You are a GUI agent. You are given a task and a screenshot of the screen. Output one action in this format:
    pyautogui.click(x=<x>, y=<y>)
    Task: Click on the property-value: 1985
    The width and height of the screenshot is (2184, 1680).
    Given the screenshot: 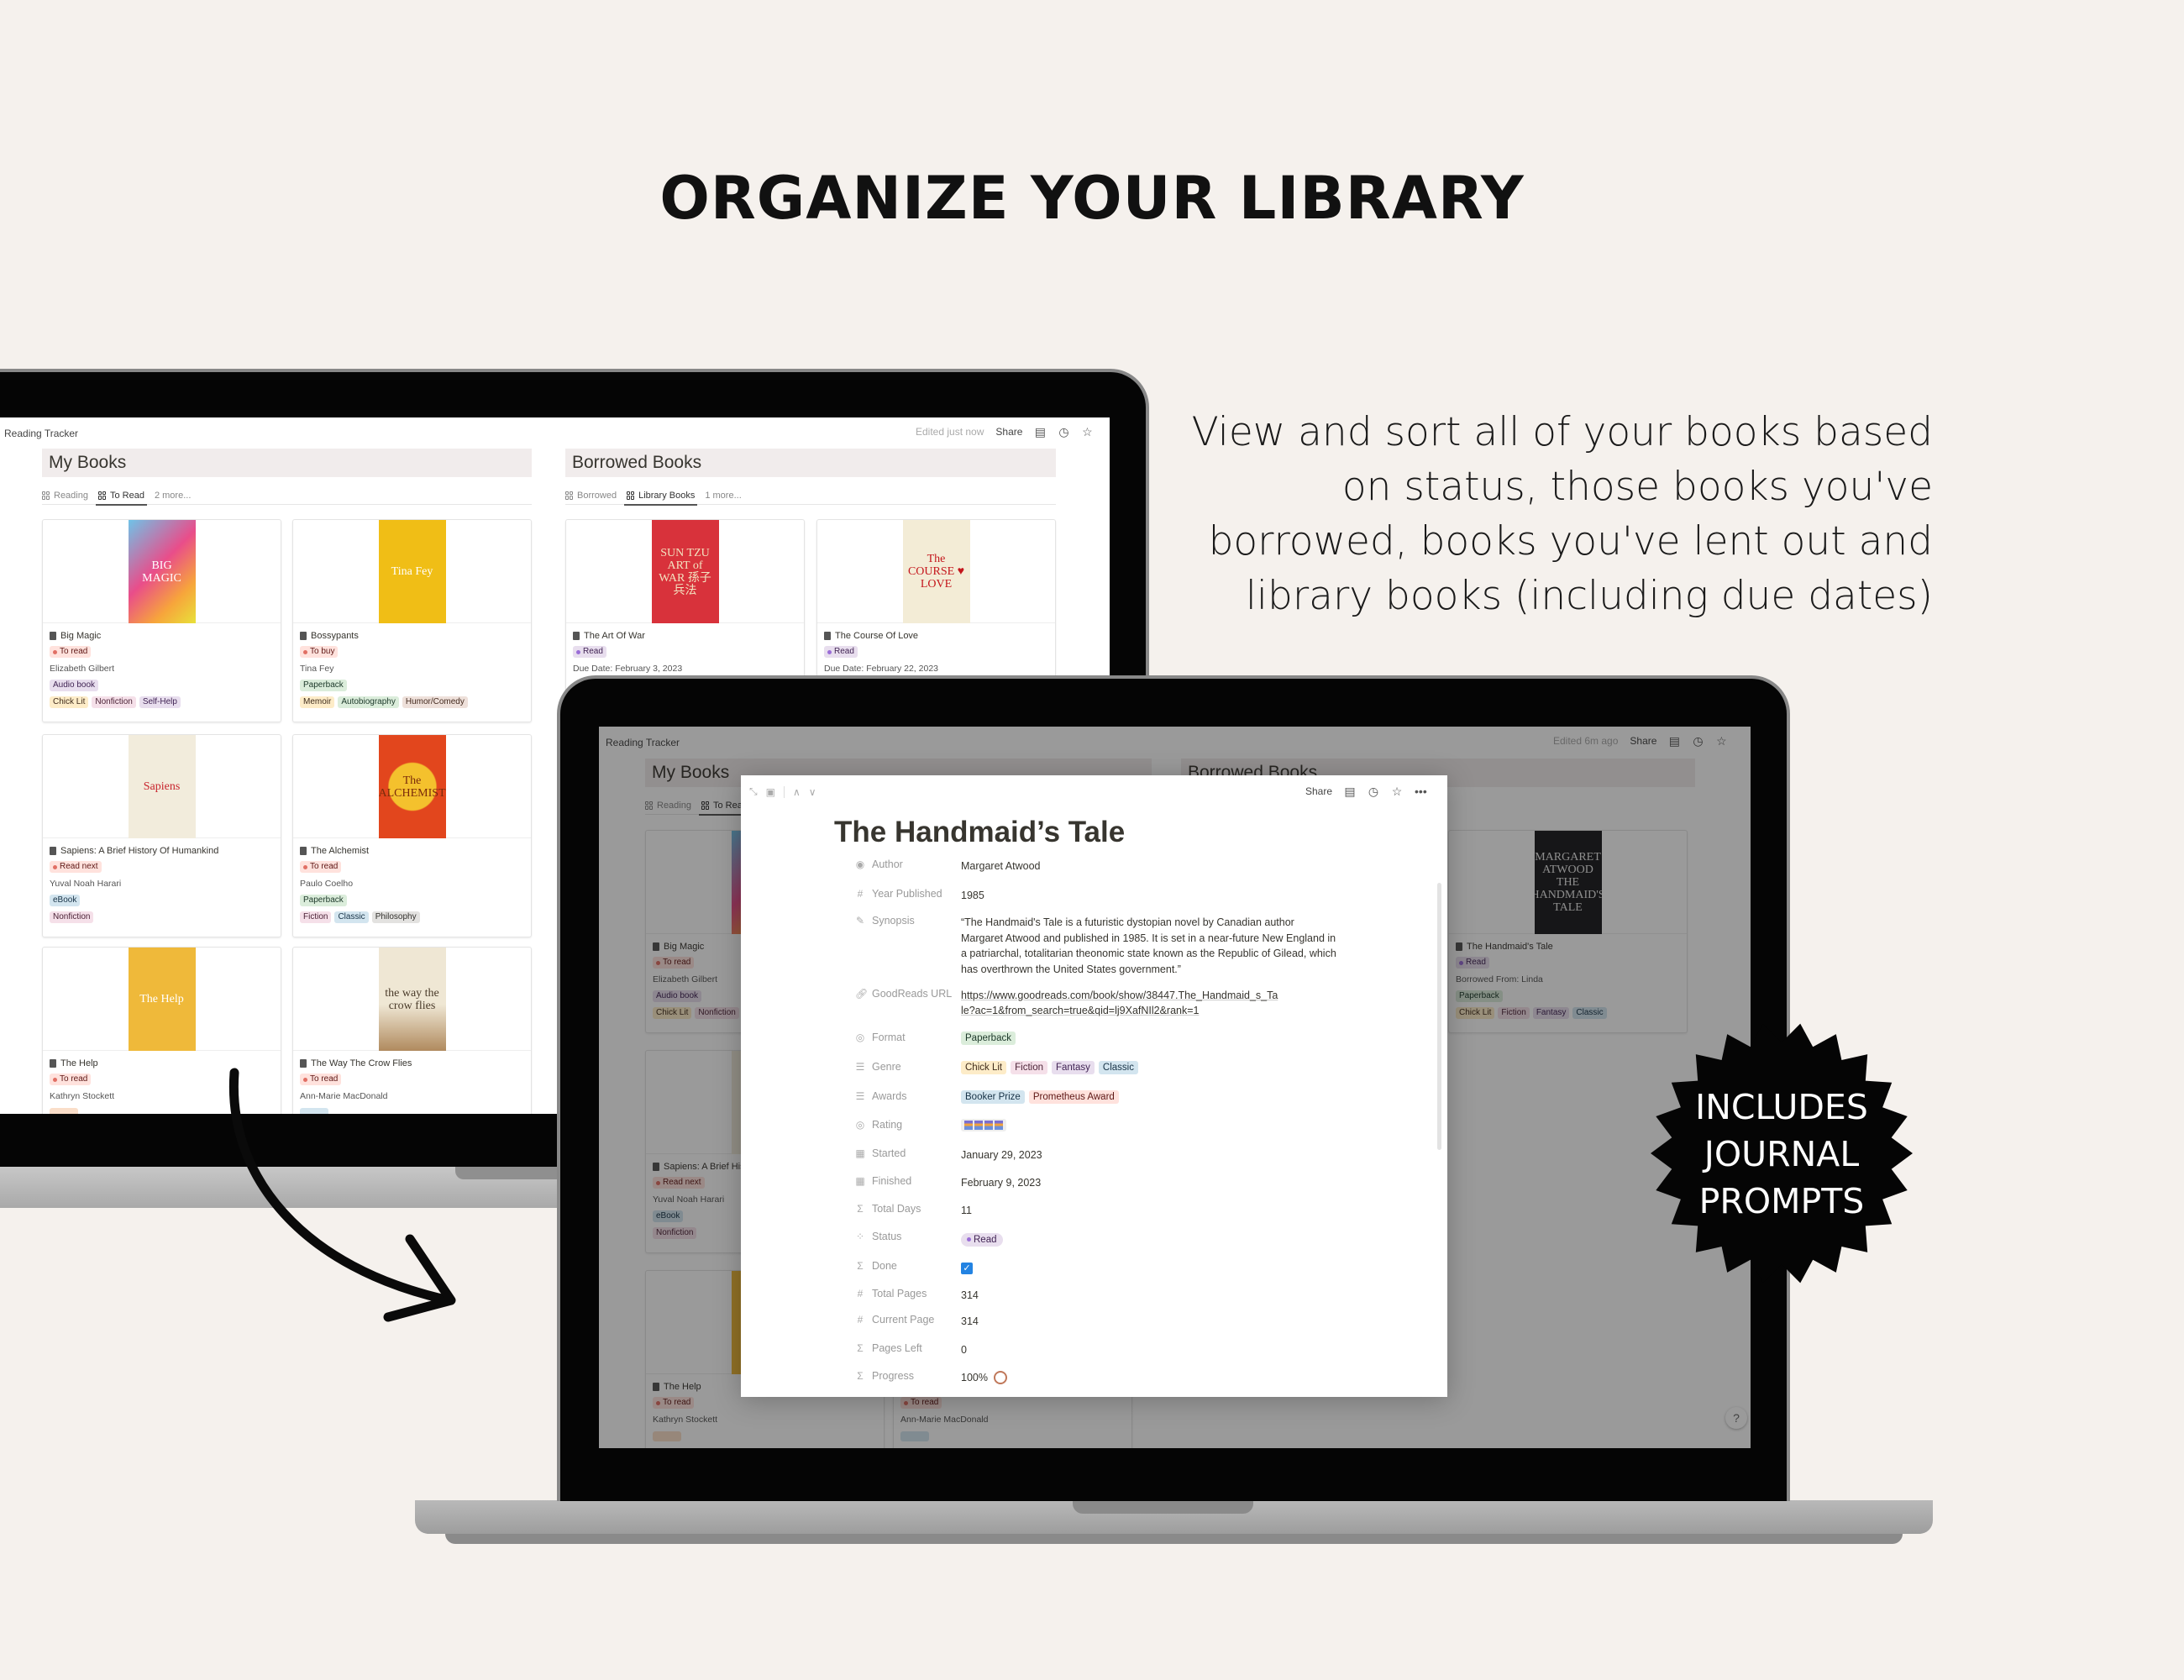 What is the action you would take?
    pyautogui.click(x=1150, y=895)
    